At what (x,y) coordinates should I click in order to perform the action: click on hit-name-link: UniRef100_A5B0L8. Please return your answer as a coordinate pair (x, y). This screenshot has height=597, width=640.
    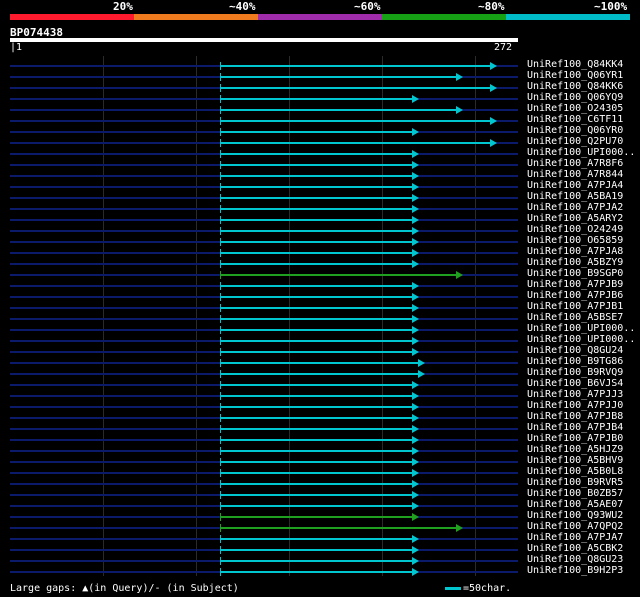
    Looking at the image, I should click on (575, 471).